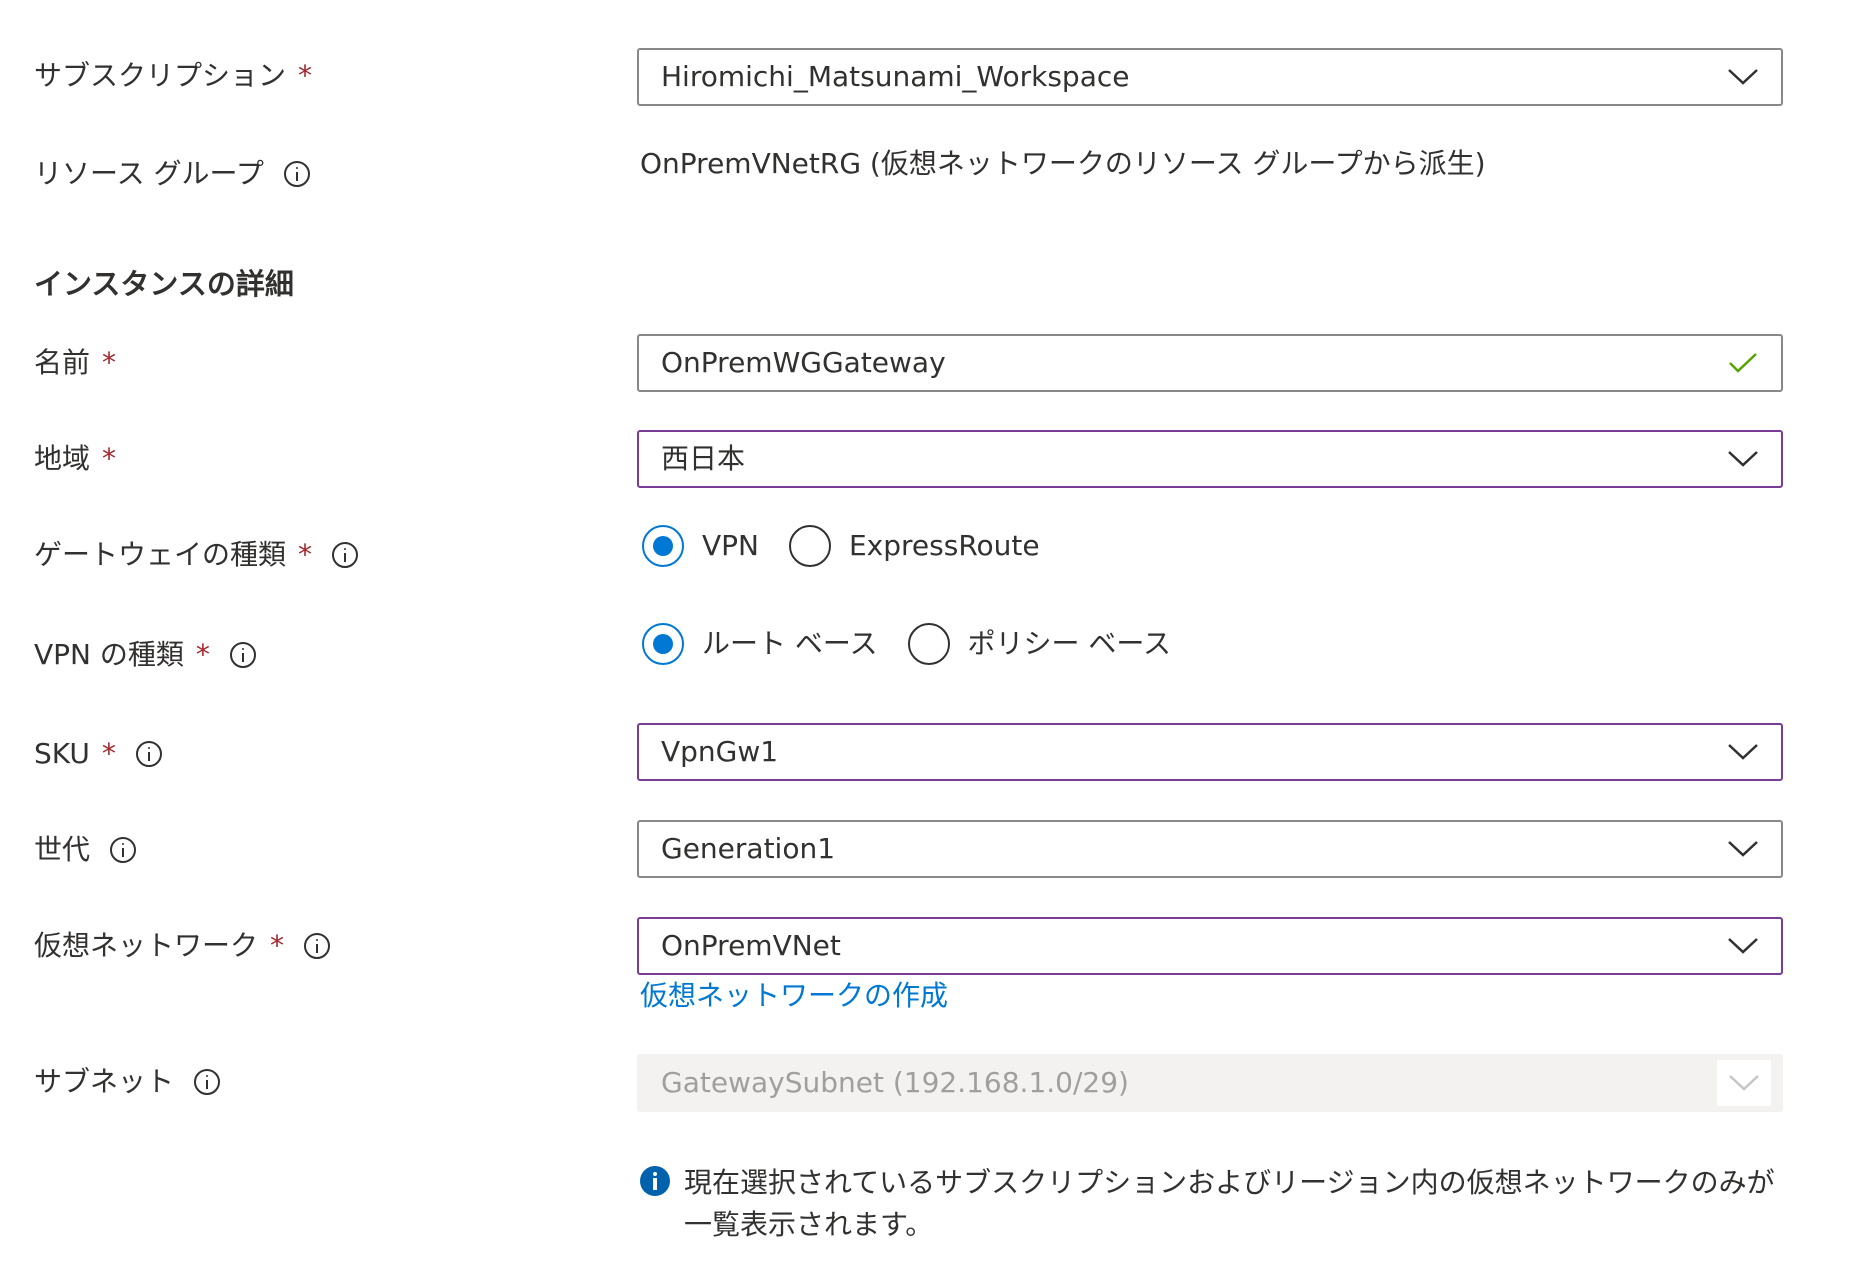 This screenshot has height=1283, width=1868. I want to click on sku-dropdown: VpnGw1, so click(1210, 752).